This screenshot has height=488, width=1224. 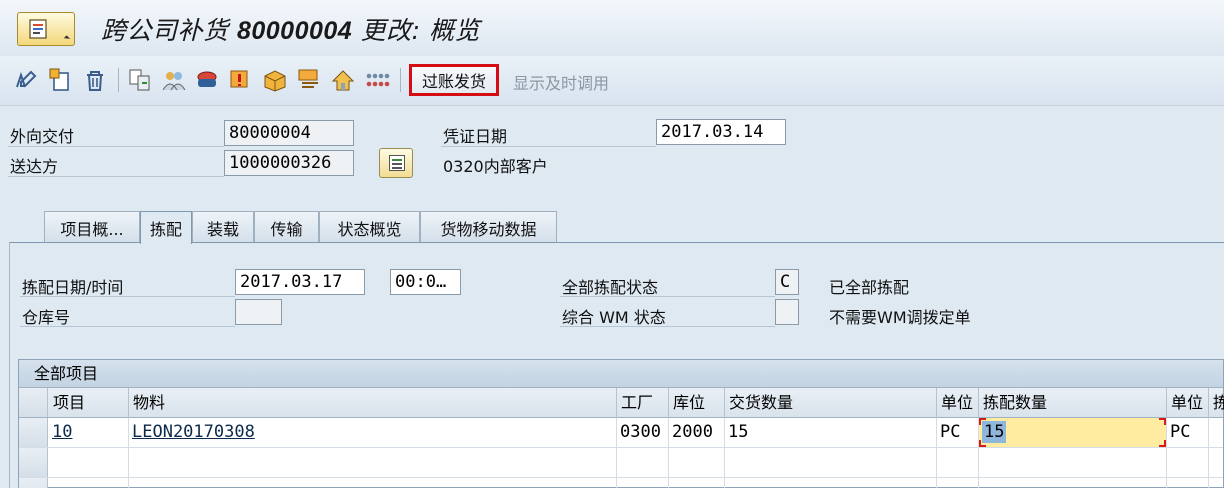 What do you see at coordinates (373, 432) in the screenshot?
I see `material-cell: LEON20170308` at bounding box center [373, 432].